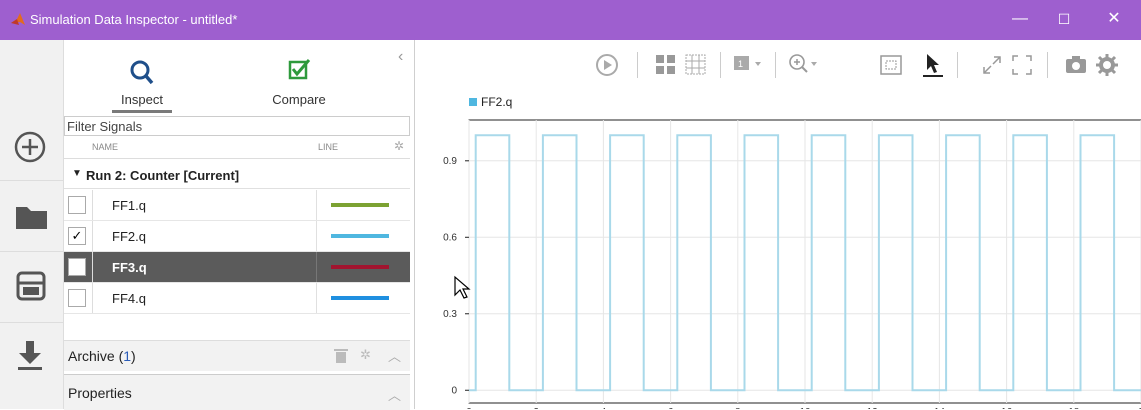  I want to click on archive-label: Archive (1), so click(102, 356).